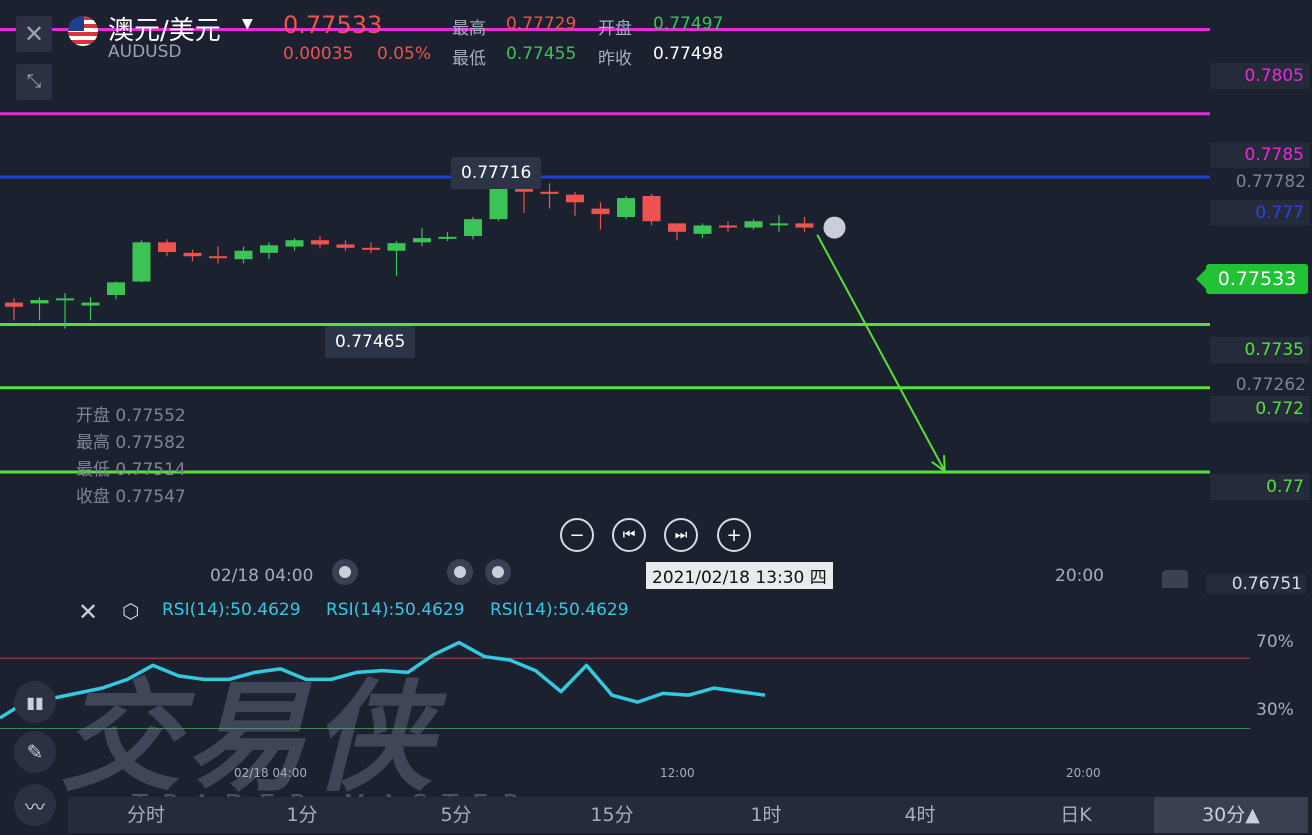 The height and width of the screenshot is (835, 1312). Describe the element at coordinates (1260, 409) in the screenshot. I see `level-label-4: 0.772` at that location.